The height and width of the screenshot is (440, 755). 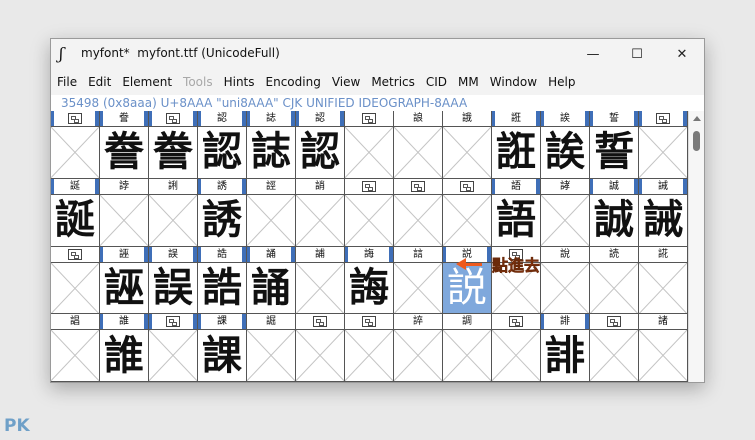 I want to click on glyph-preview: 認, so click(x=320, y=152).